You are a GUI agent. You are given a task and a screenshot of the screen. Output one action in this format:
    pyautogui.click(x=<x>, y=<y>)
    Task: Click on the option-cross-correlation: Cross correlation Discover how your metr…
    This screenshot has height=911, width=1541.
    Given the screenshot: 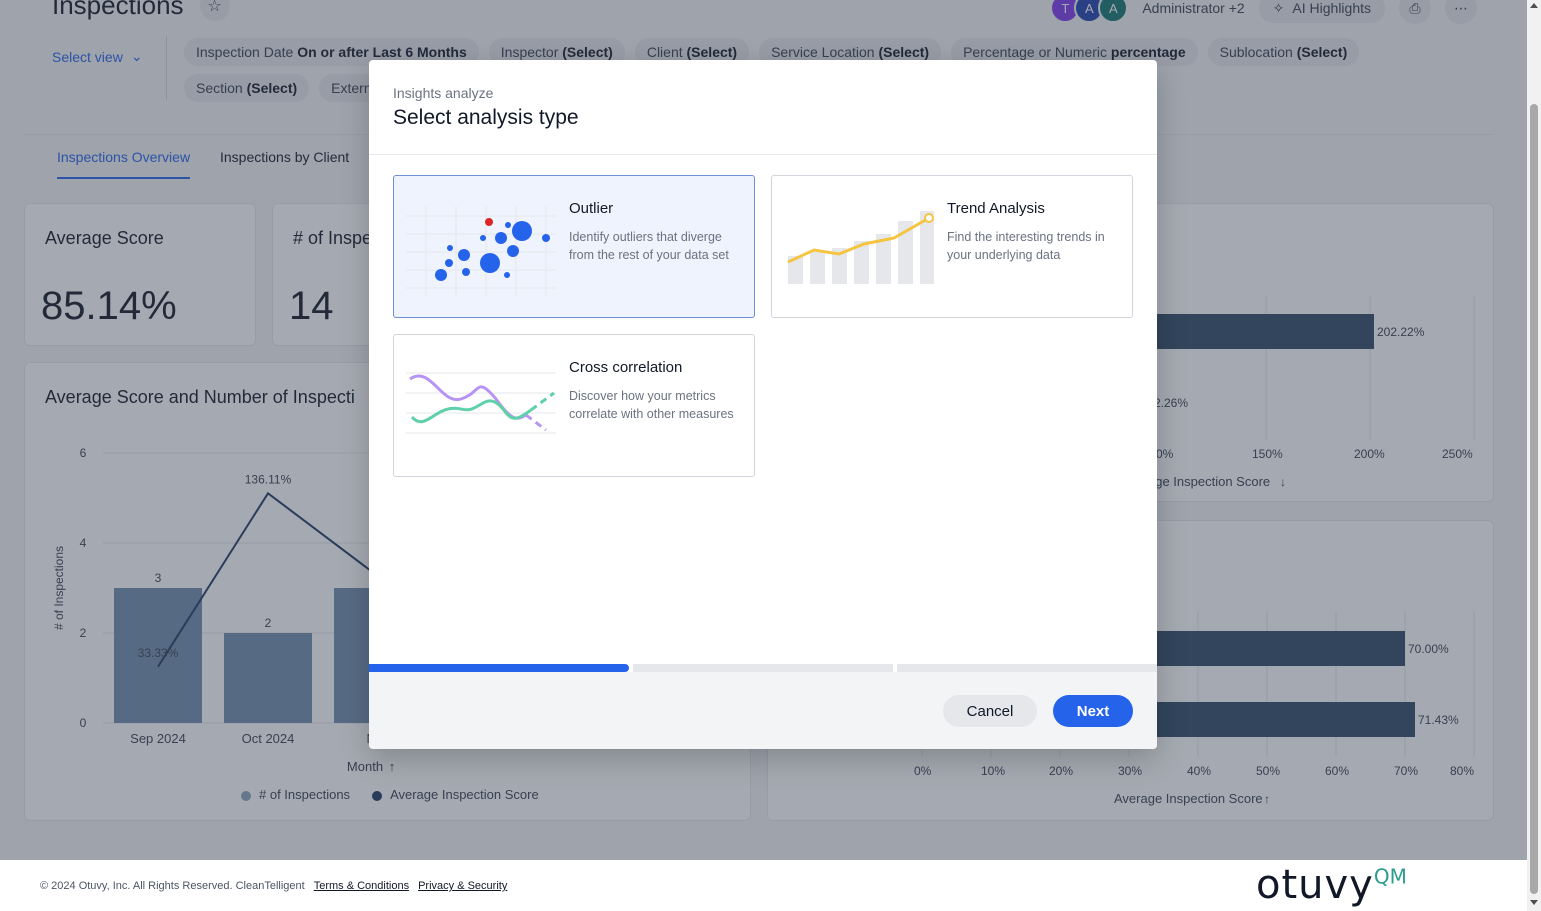 What is the action you would take?
    pyautogui.click(x=574, y=405)
    